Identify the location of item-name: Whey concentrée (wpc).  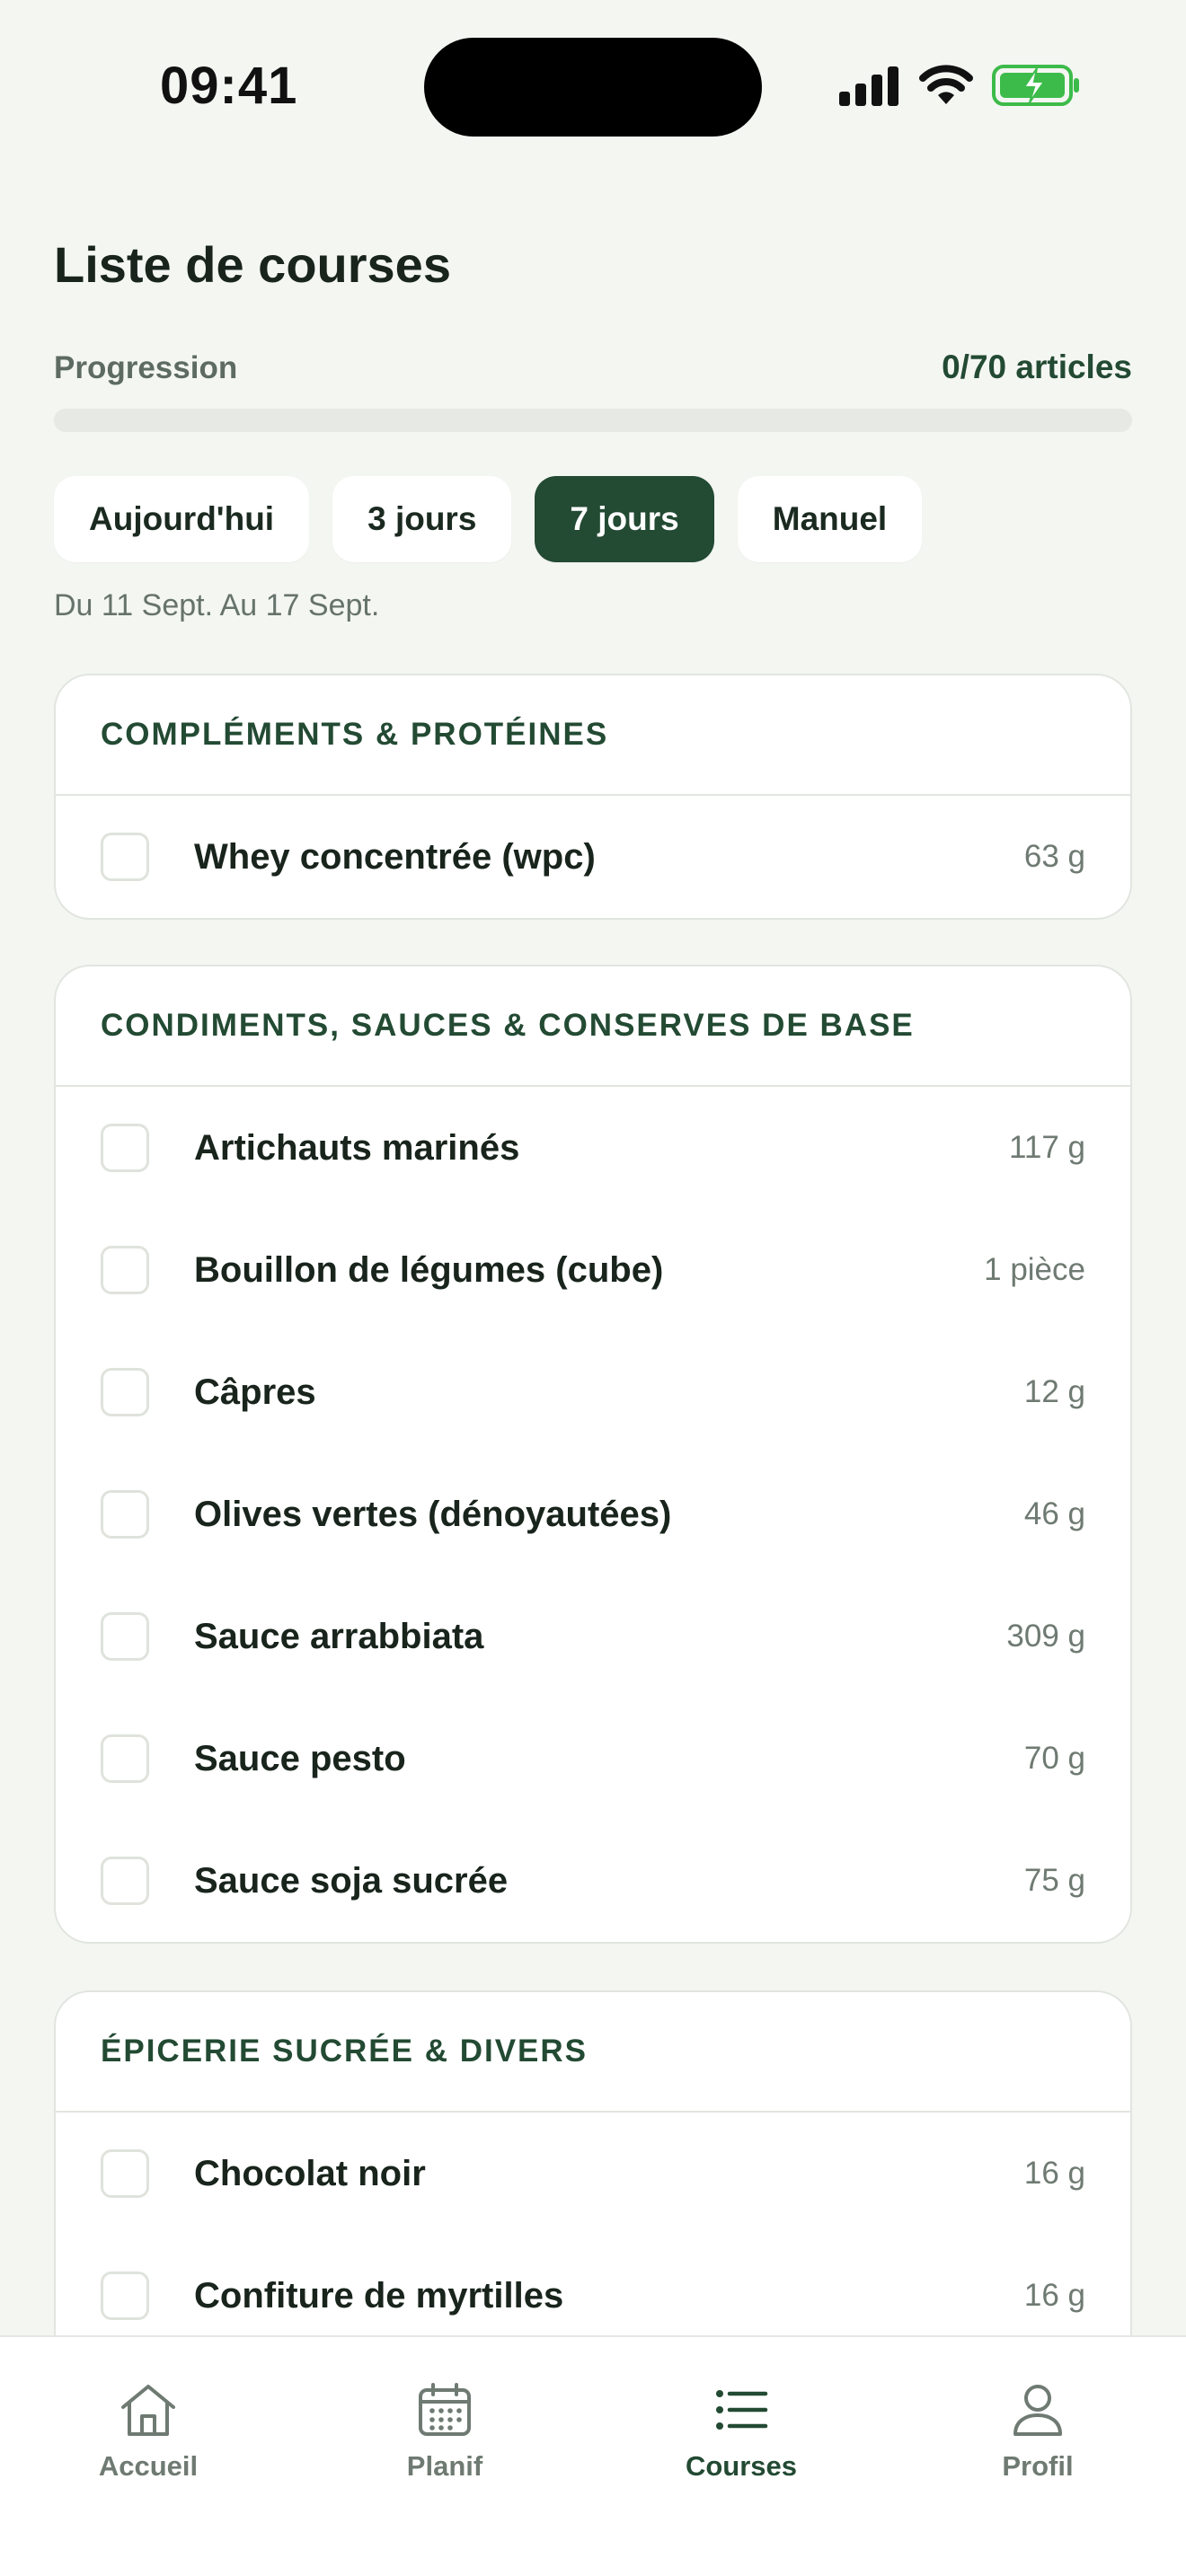
(395, 856).